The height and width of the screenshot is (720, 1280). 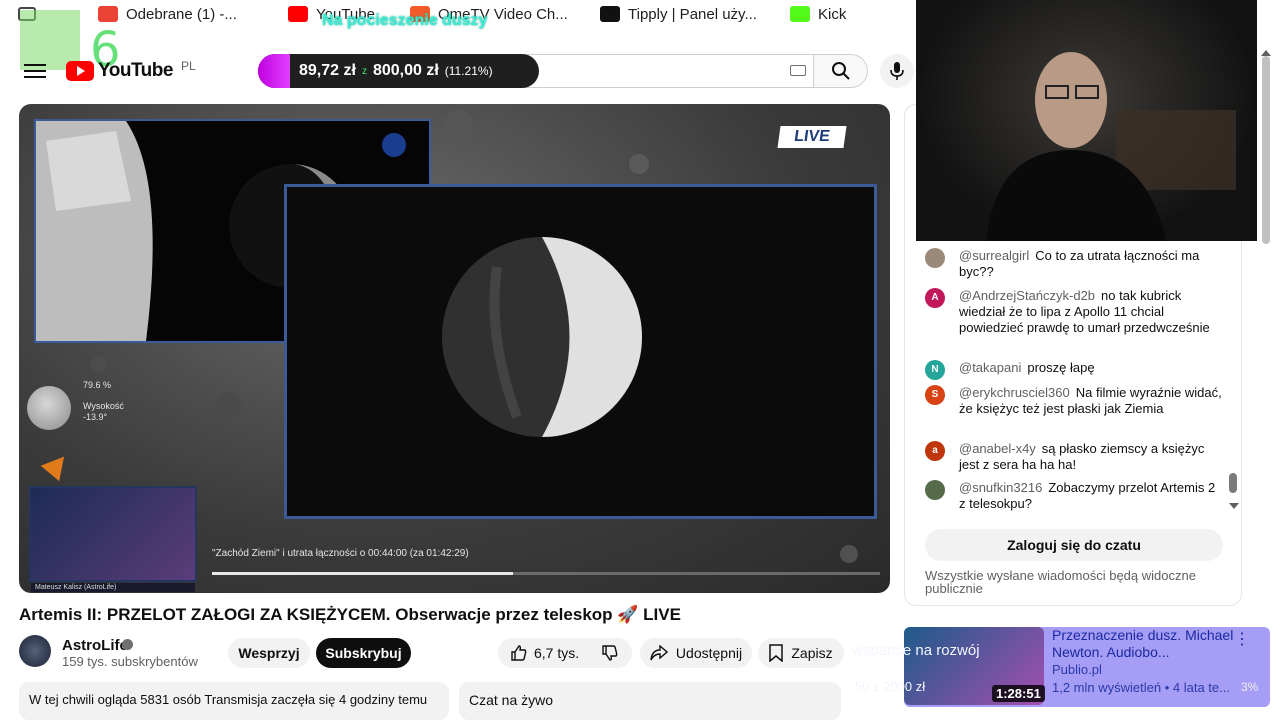 I want to click on share-icon, so click(x=659, y=653).